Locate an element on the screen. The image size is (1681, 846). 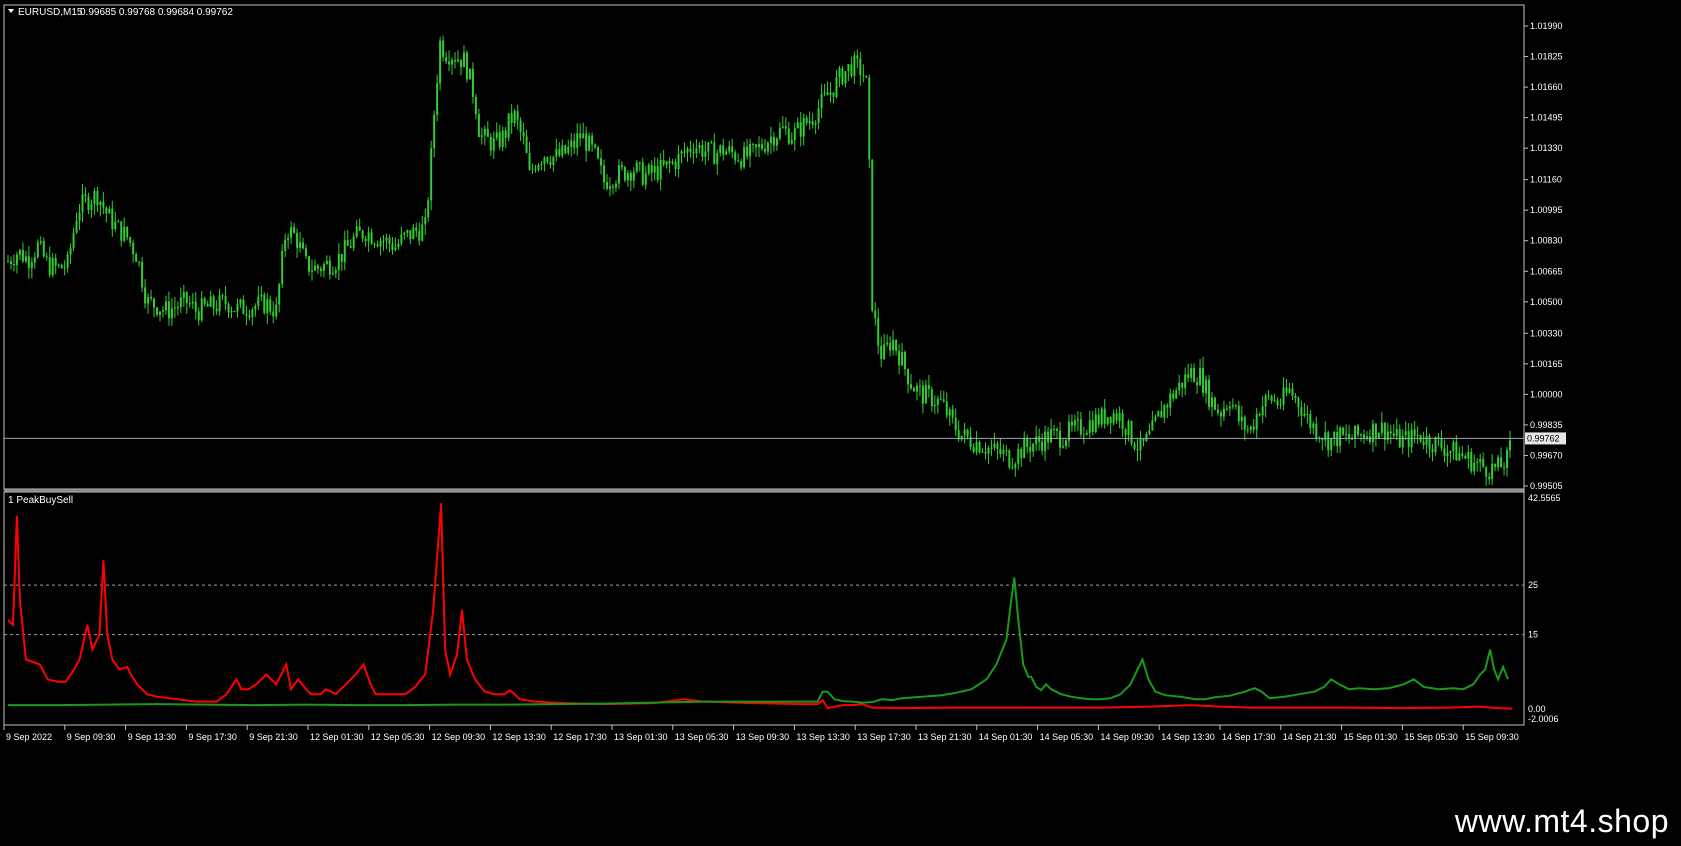
price-tick-label: 1.01495 is located at coordinates (1546, 118).